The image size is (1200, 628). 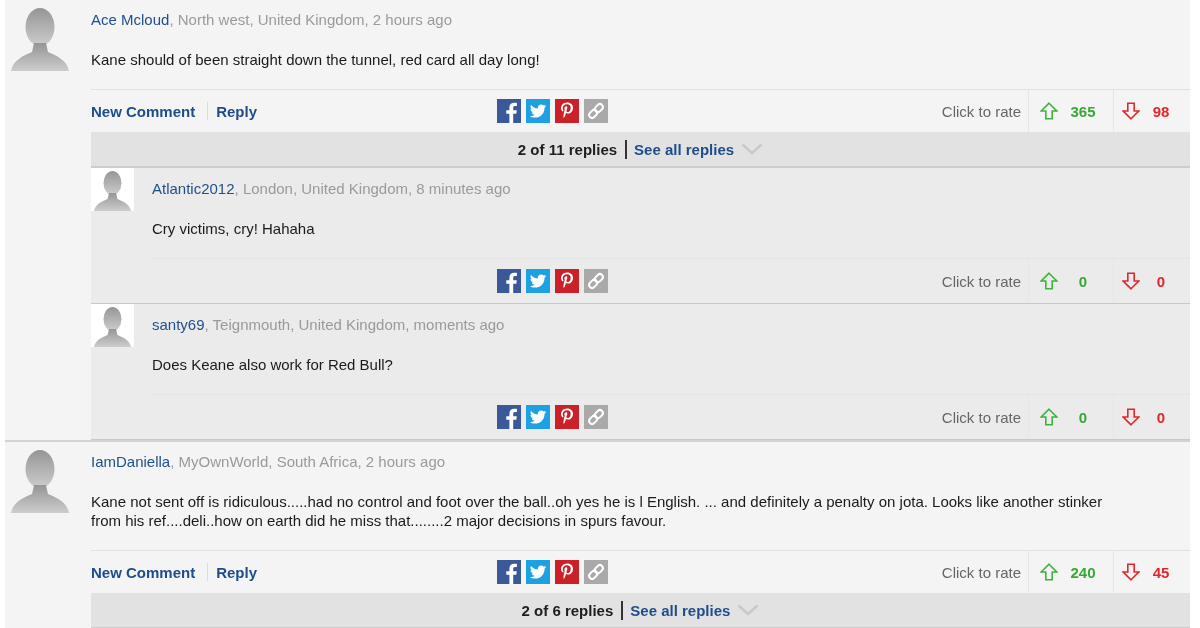 What do you see at coordinates (311, 19) in the screenshot?
I see `comment-details: , North west, United Kingdom, 2 hours ago` at bounding box center [311, 19].